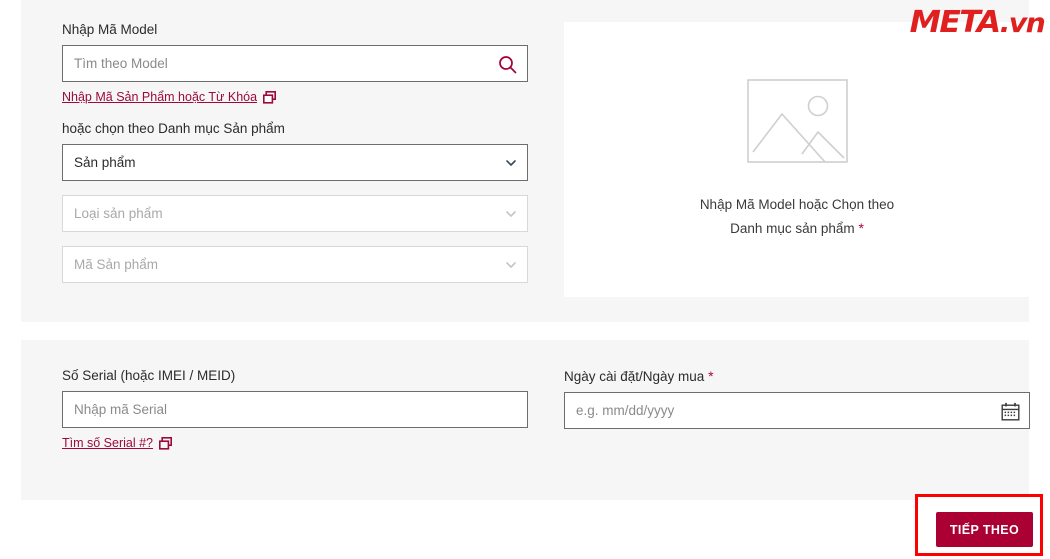  I want to click on model-search-input, so click(295, 64).